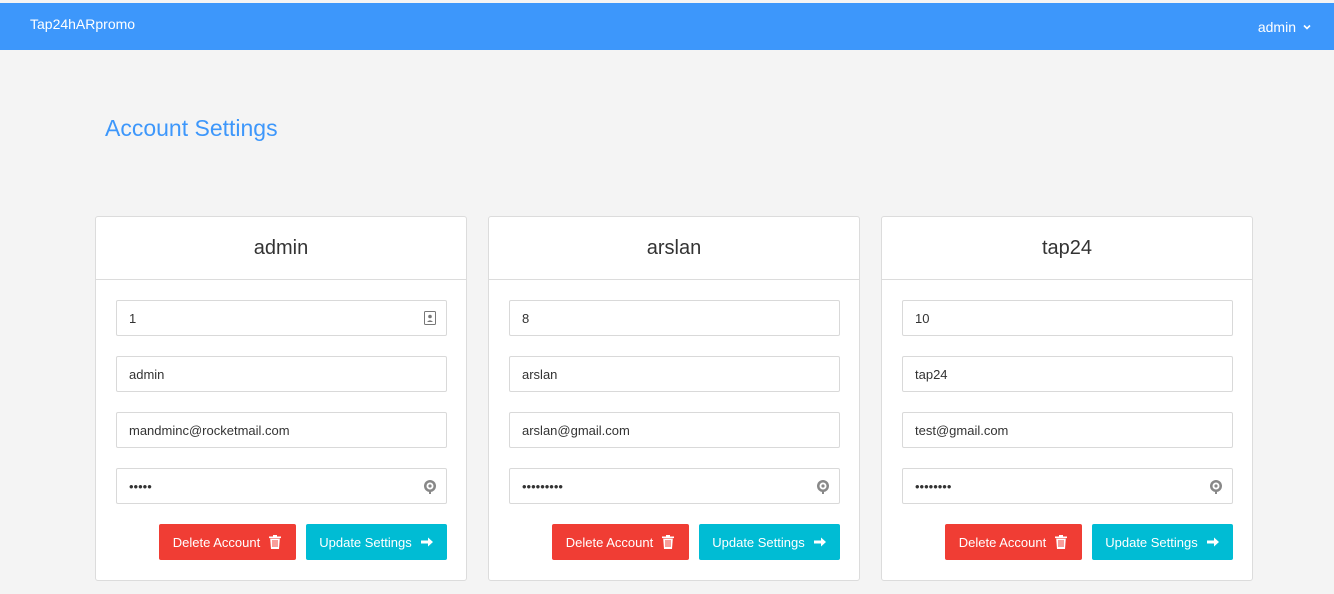 This screenshot has width=1334, height=594. I want to click on chevron-down-icon, so click(1307, 27).